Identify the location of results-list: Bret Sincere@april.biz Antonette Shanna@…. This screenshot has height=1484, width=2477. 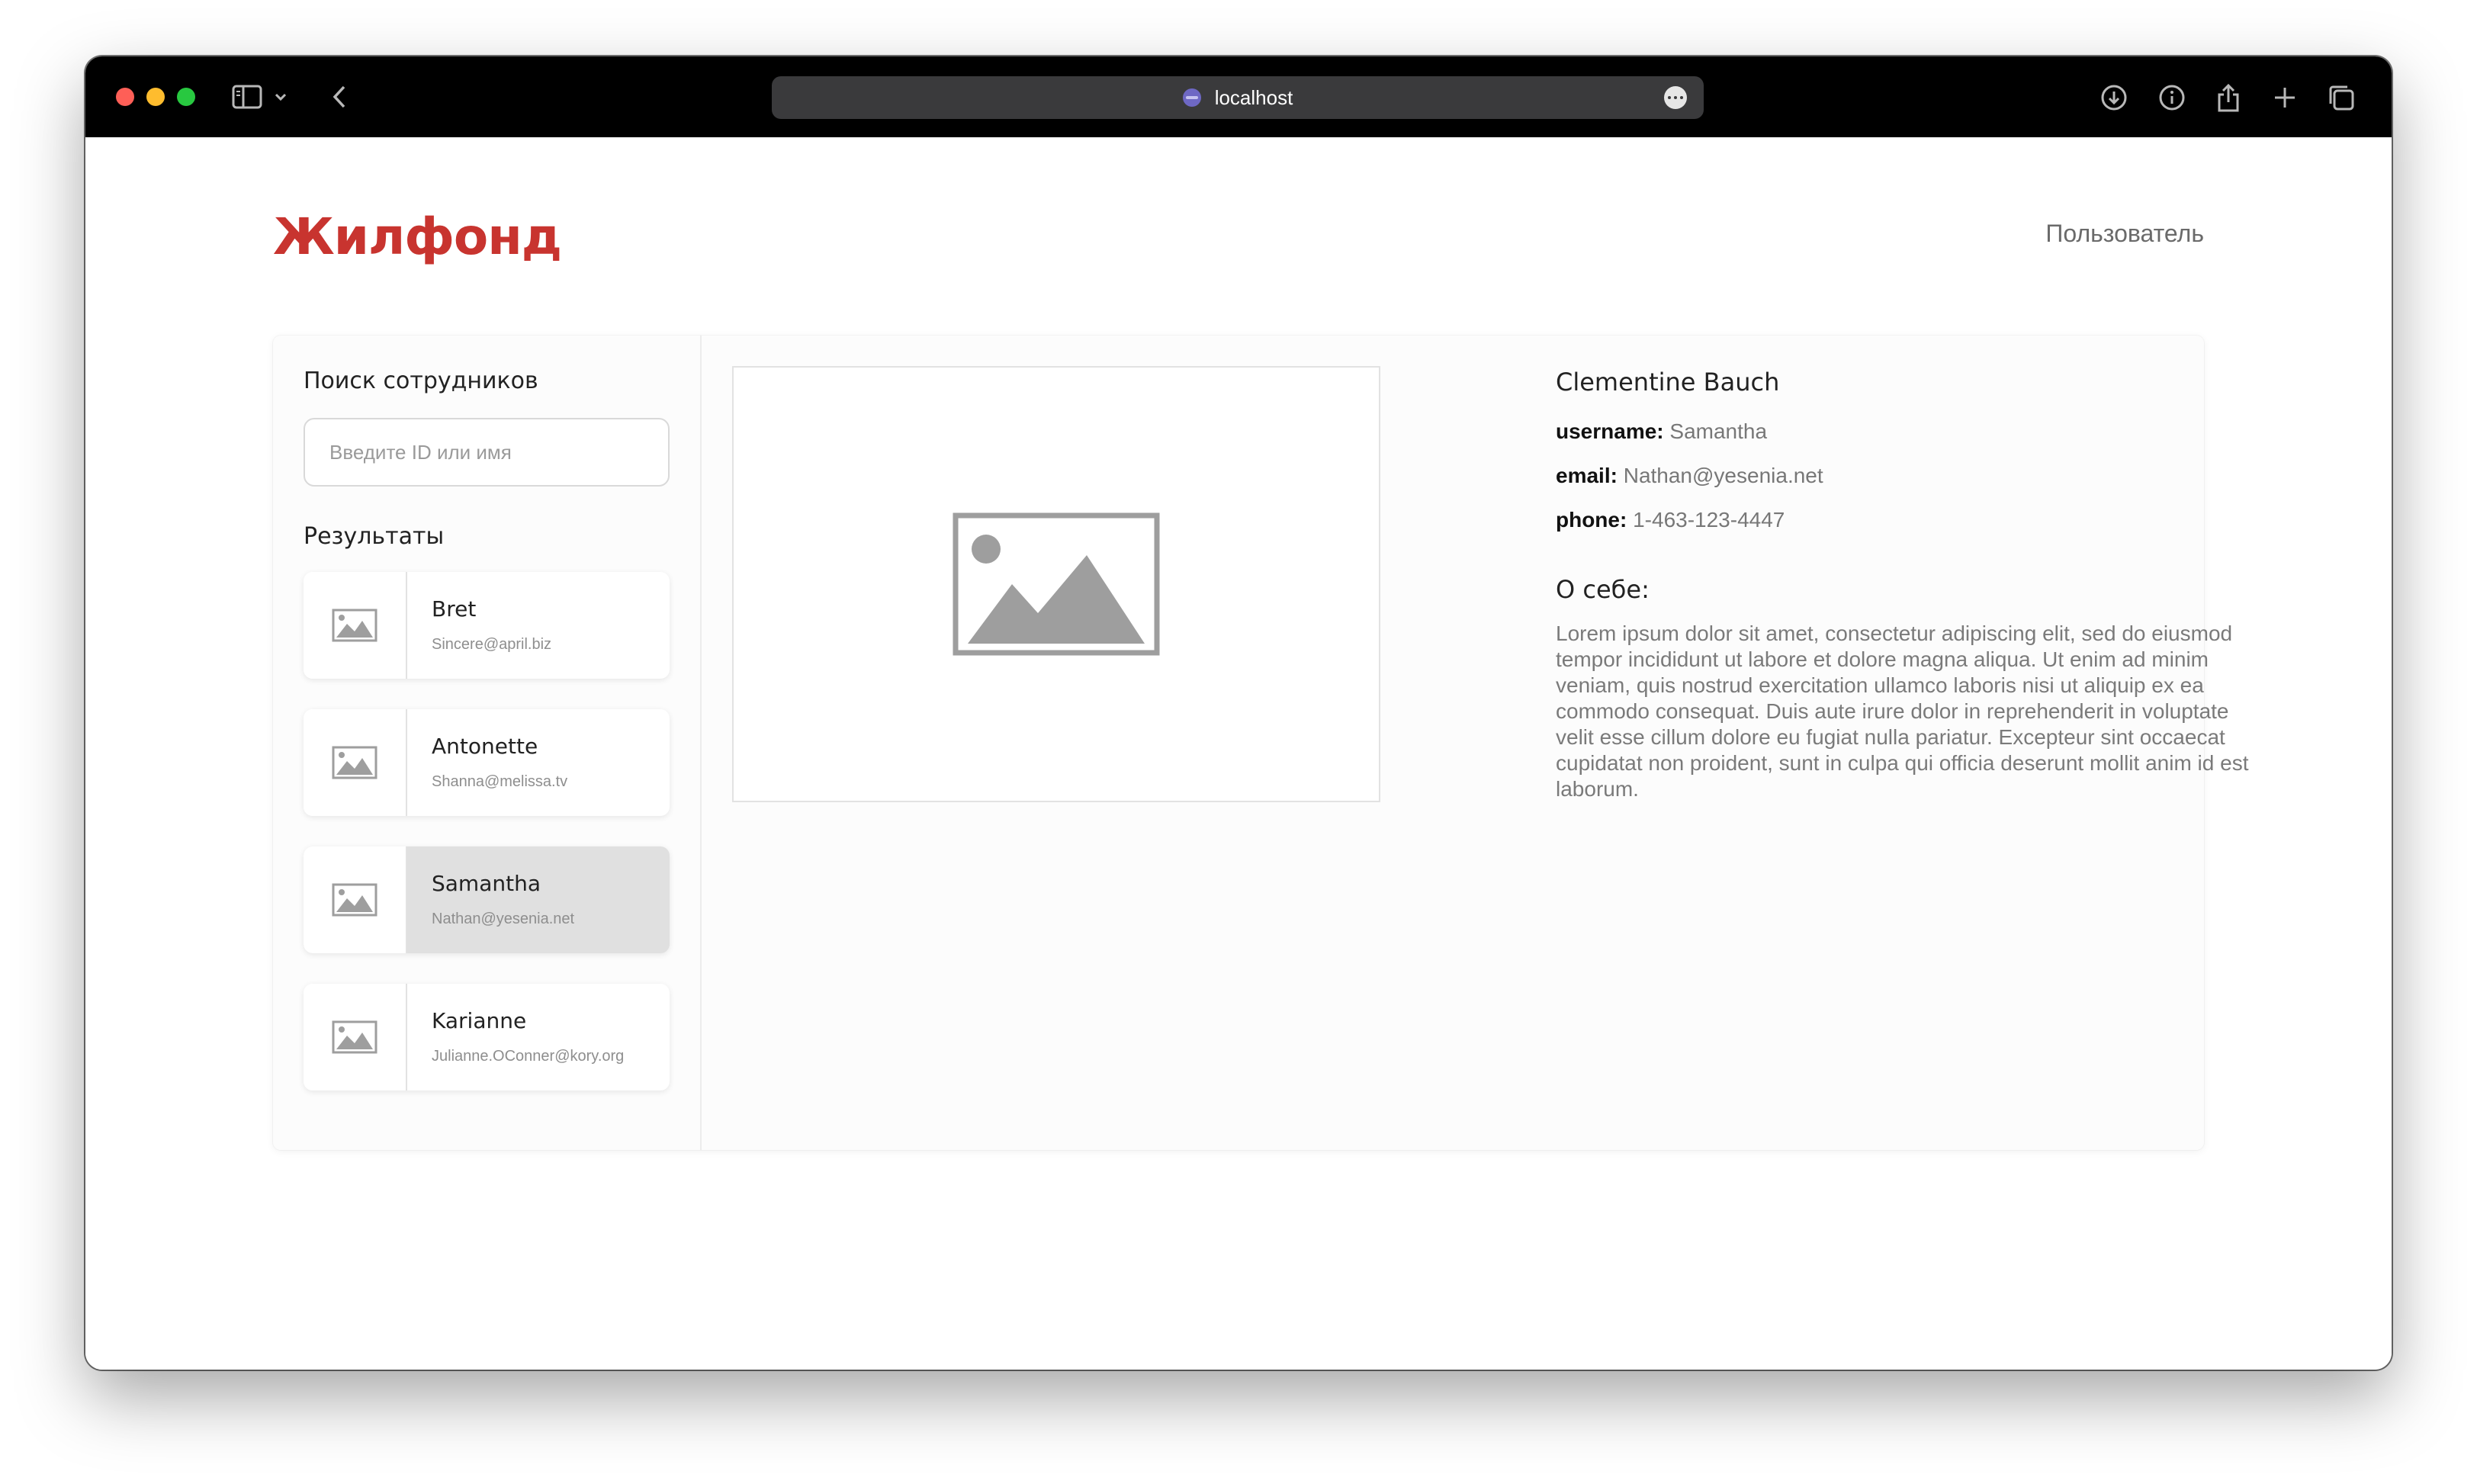
(487, 846).